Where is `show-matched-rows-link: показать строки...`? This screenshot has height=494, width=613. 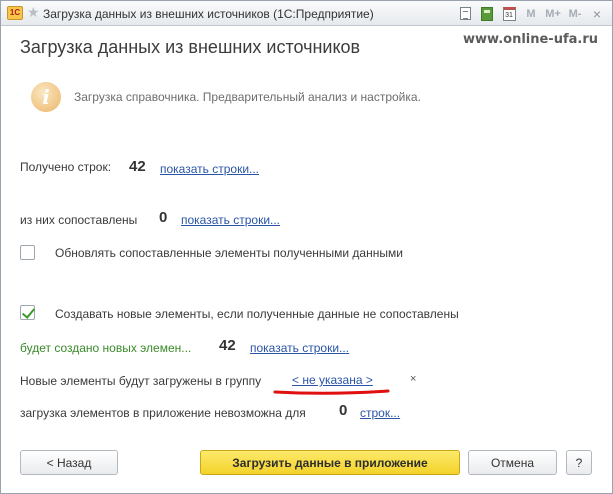
show-matched-rows-link: показать строки... is located at coordinates (230, 220).